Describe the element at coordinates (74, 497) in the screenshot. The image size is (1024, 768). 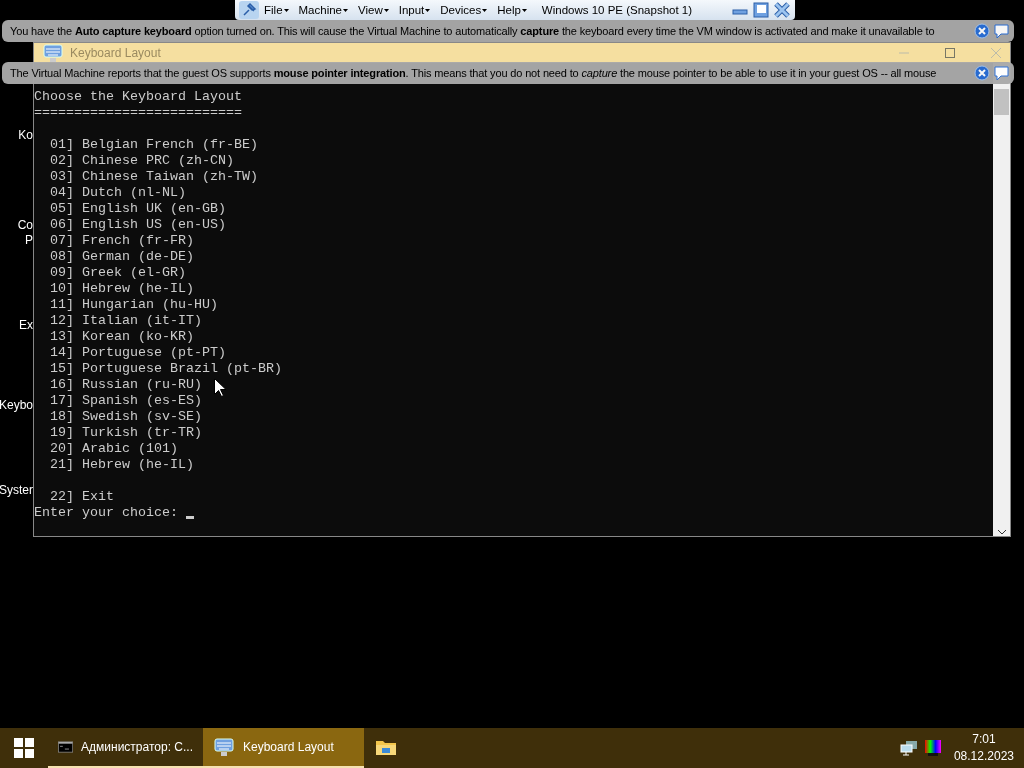
I see `menu-option: 22] Exit` at that location.